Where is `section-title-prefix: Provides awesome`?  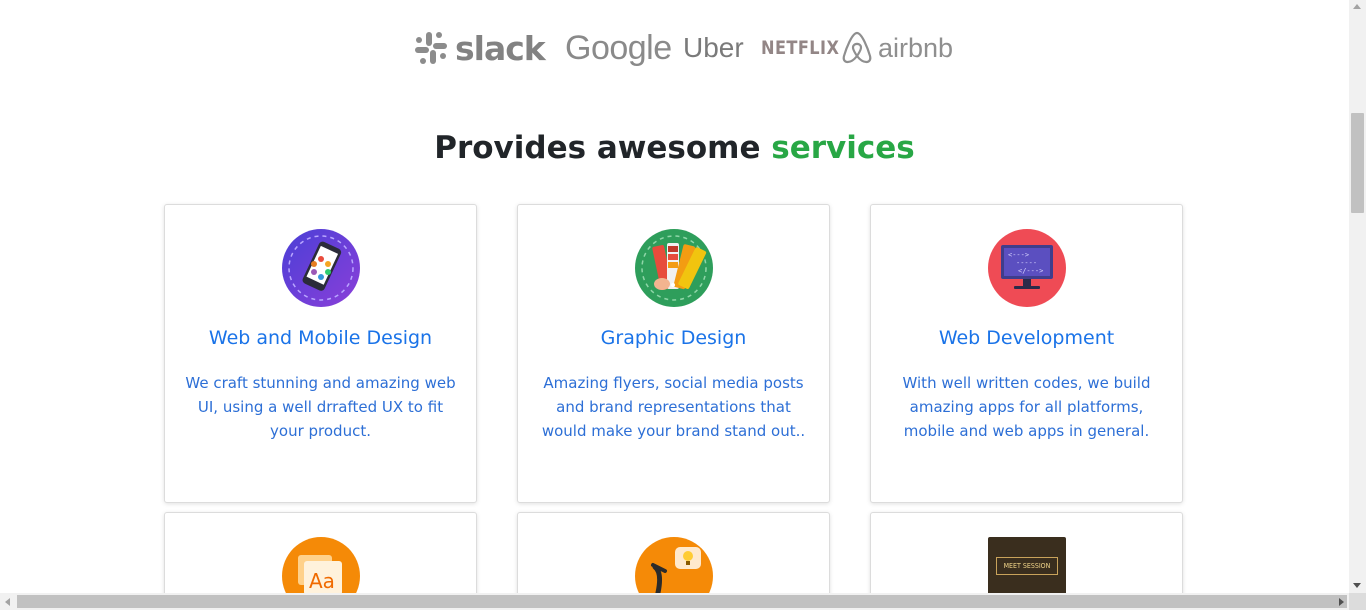
section-title-prefix: Provides awesome is located at coordinates (603, 148).